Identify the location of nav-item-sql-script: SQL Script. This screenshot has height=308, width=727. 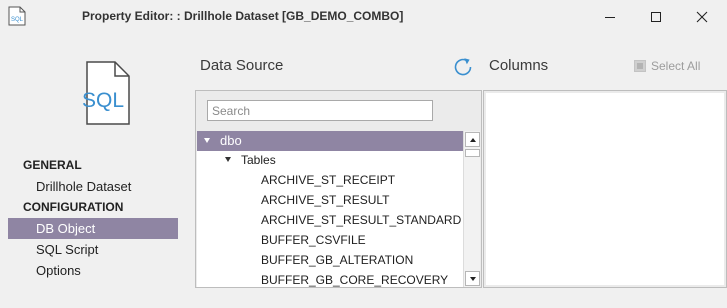
(93, 249).